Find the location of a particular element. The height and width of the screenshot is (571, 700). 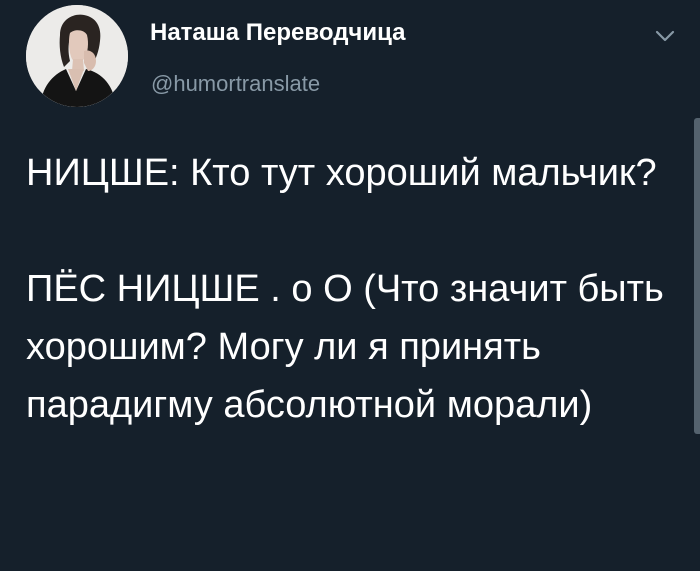

scrollbar is located at coordinates (697, 276).